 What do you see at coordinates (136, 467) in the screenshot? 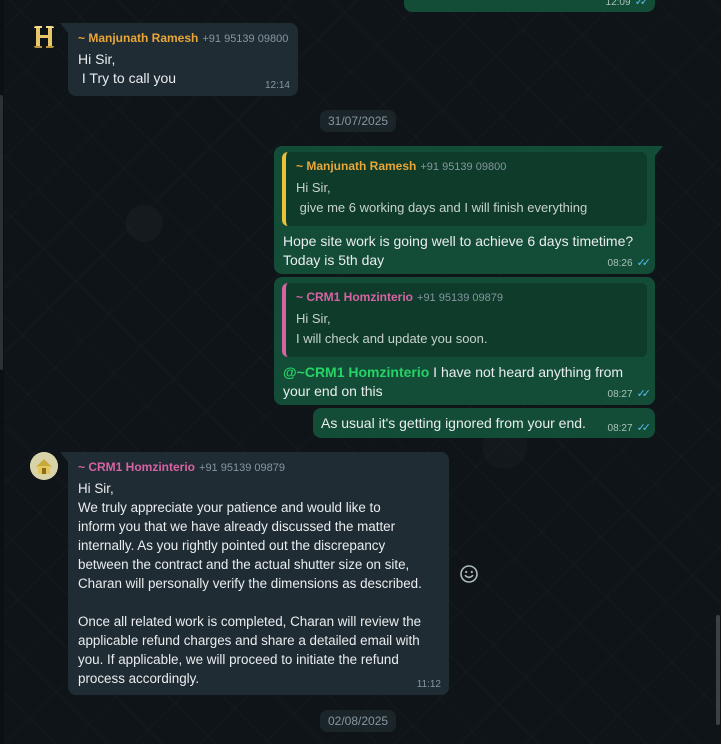
I see `sender-name: ~ CRM1 Homzinterio` at bounding box center [136, 467].